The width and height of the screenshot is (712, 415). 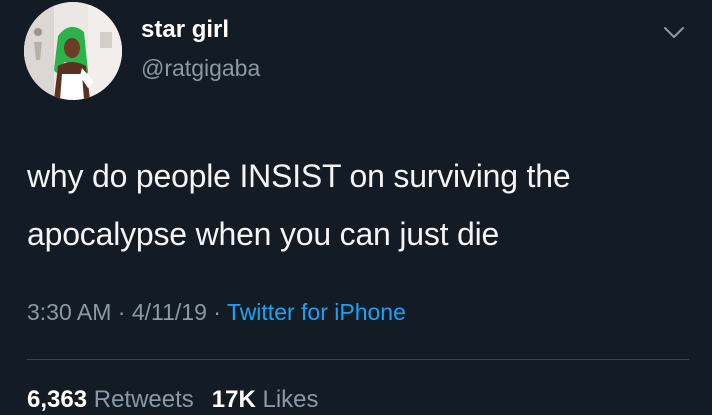 What do you see at coordinates (143, 399) in the screenshot?
I see `retweets-label: Retweets` at bounding box center [143, 399].